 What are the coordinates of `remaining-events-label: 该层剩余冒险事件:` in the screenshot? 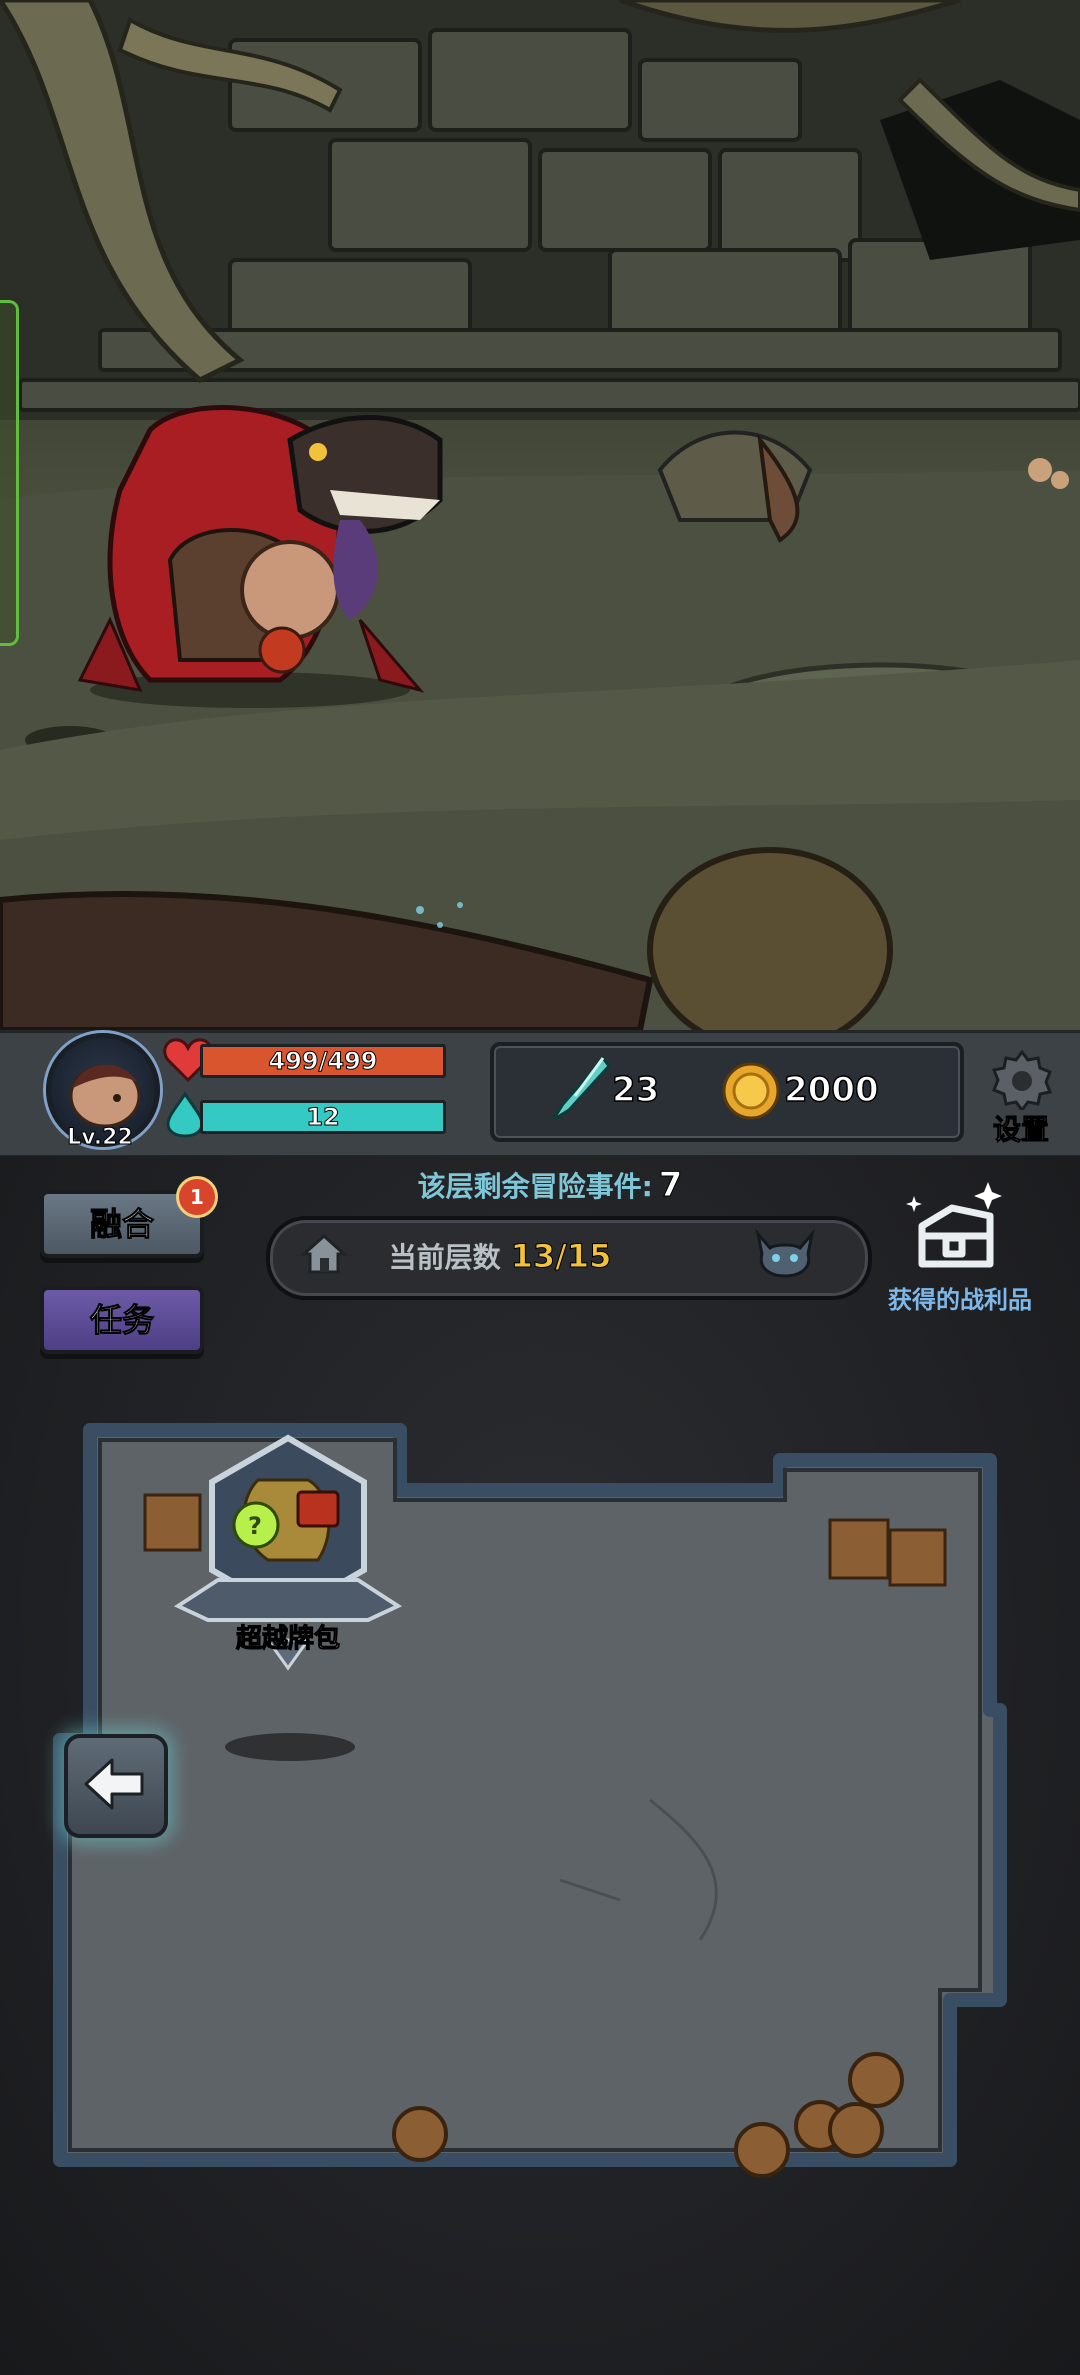 It's located at (535, 1186).